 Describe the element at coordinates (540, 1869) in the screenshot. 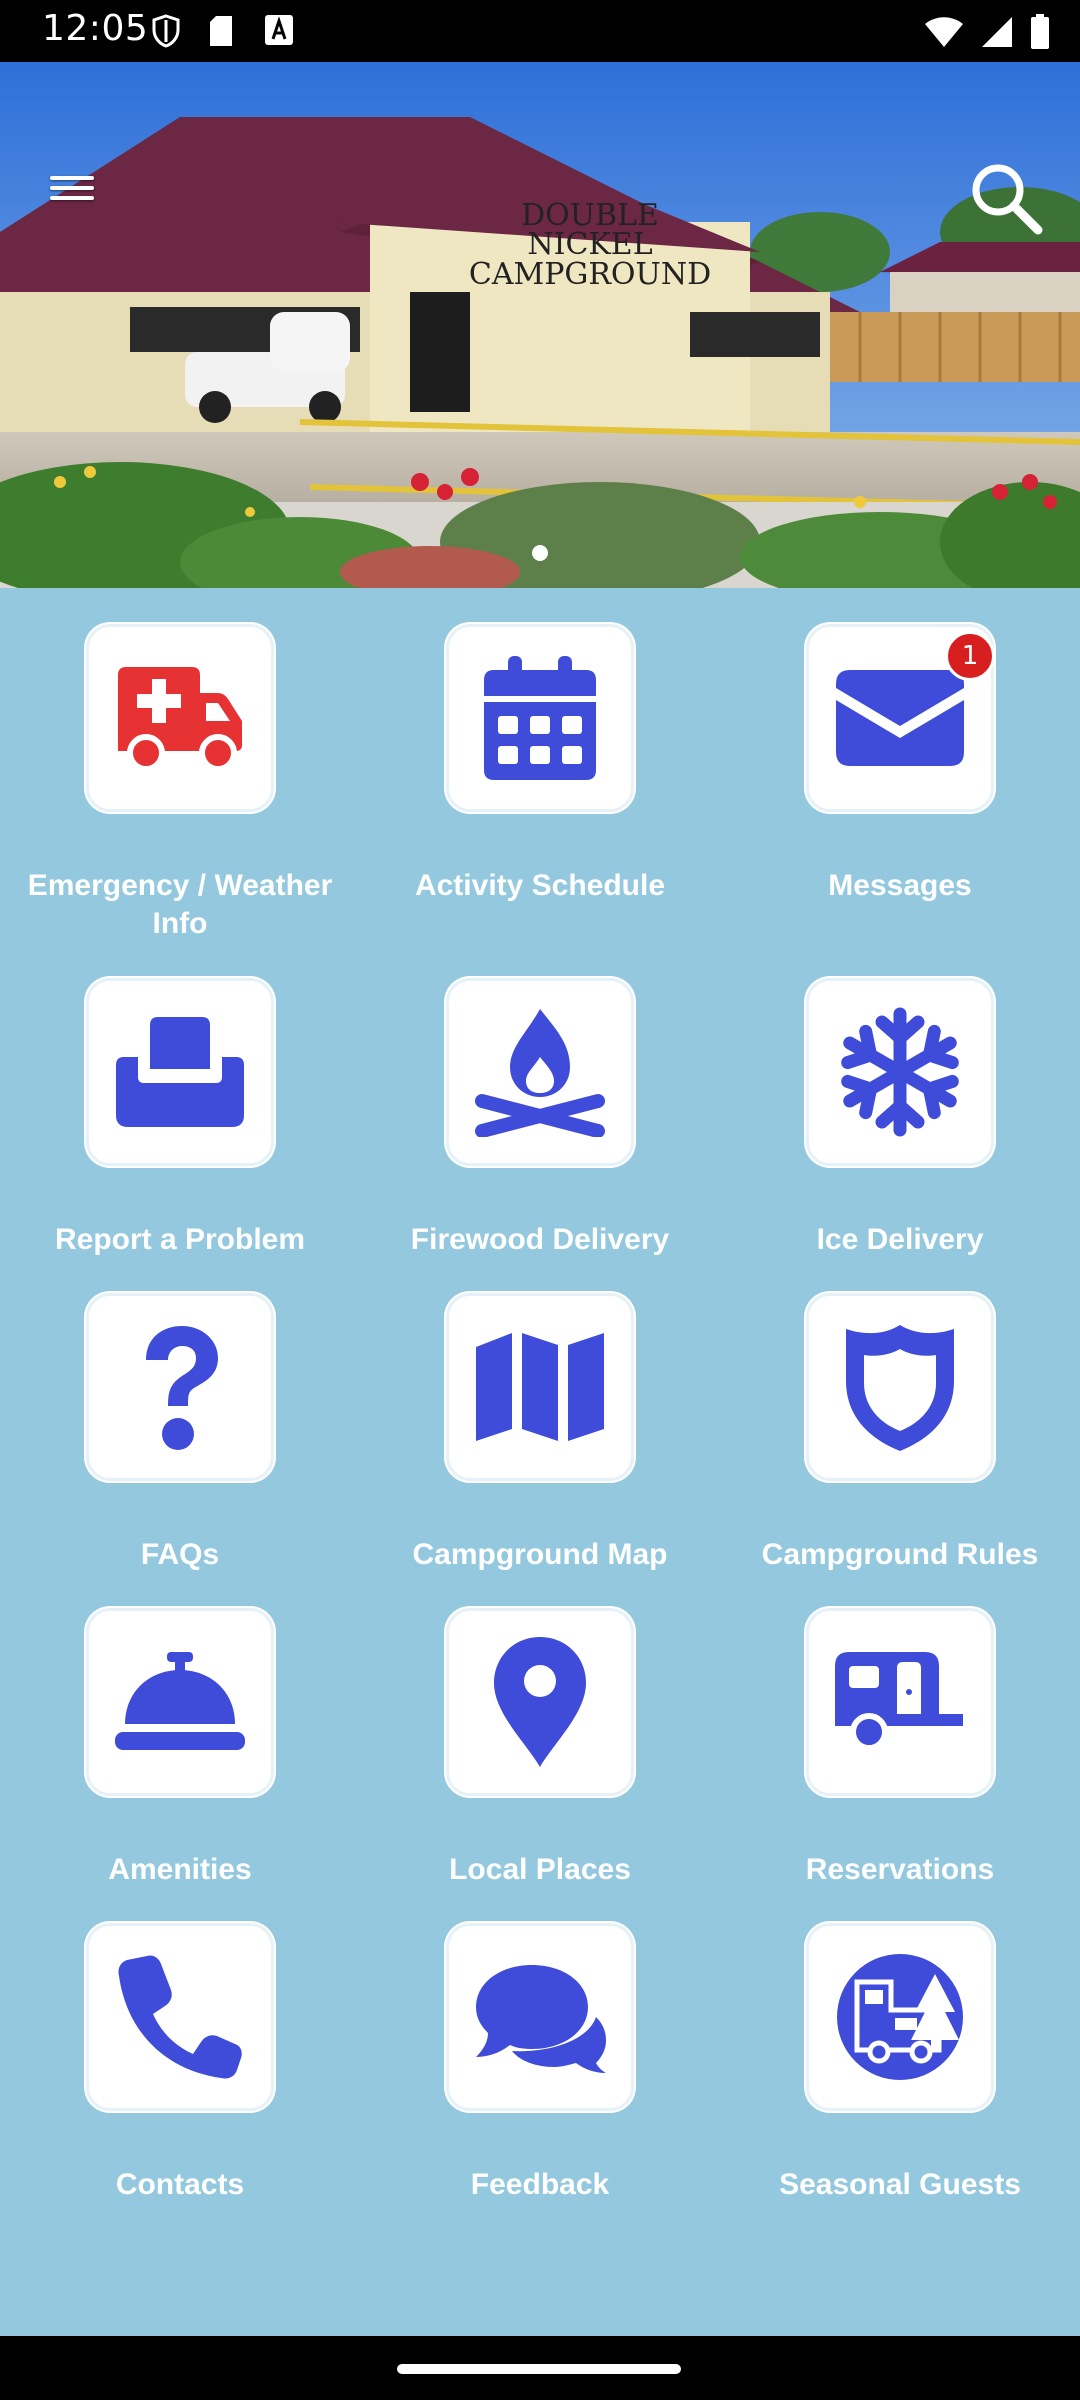

I see `tile-label: Local Places` at that location.